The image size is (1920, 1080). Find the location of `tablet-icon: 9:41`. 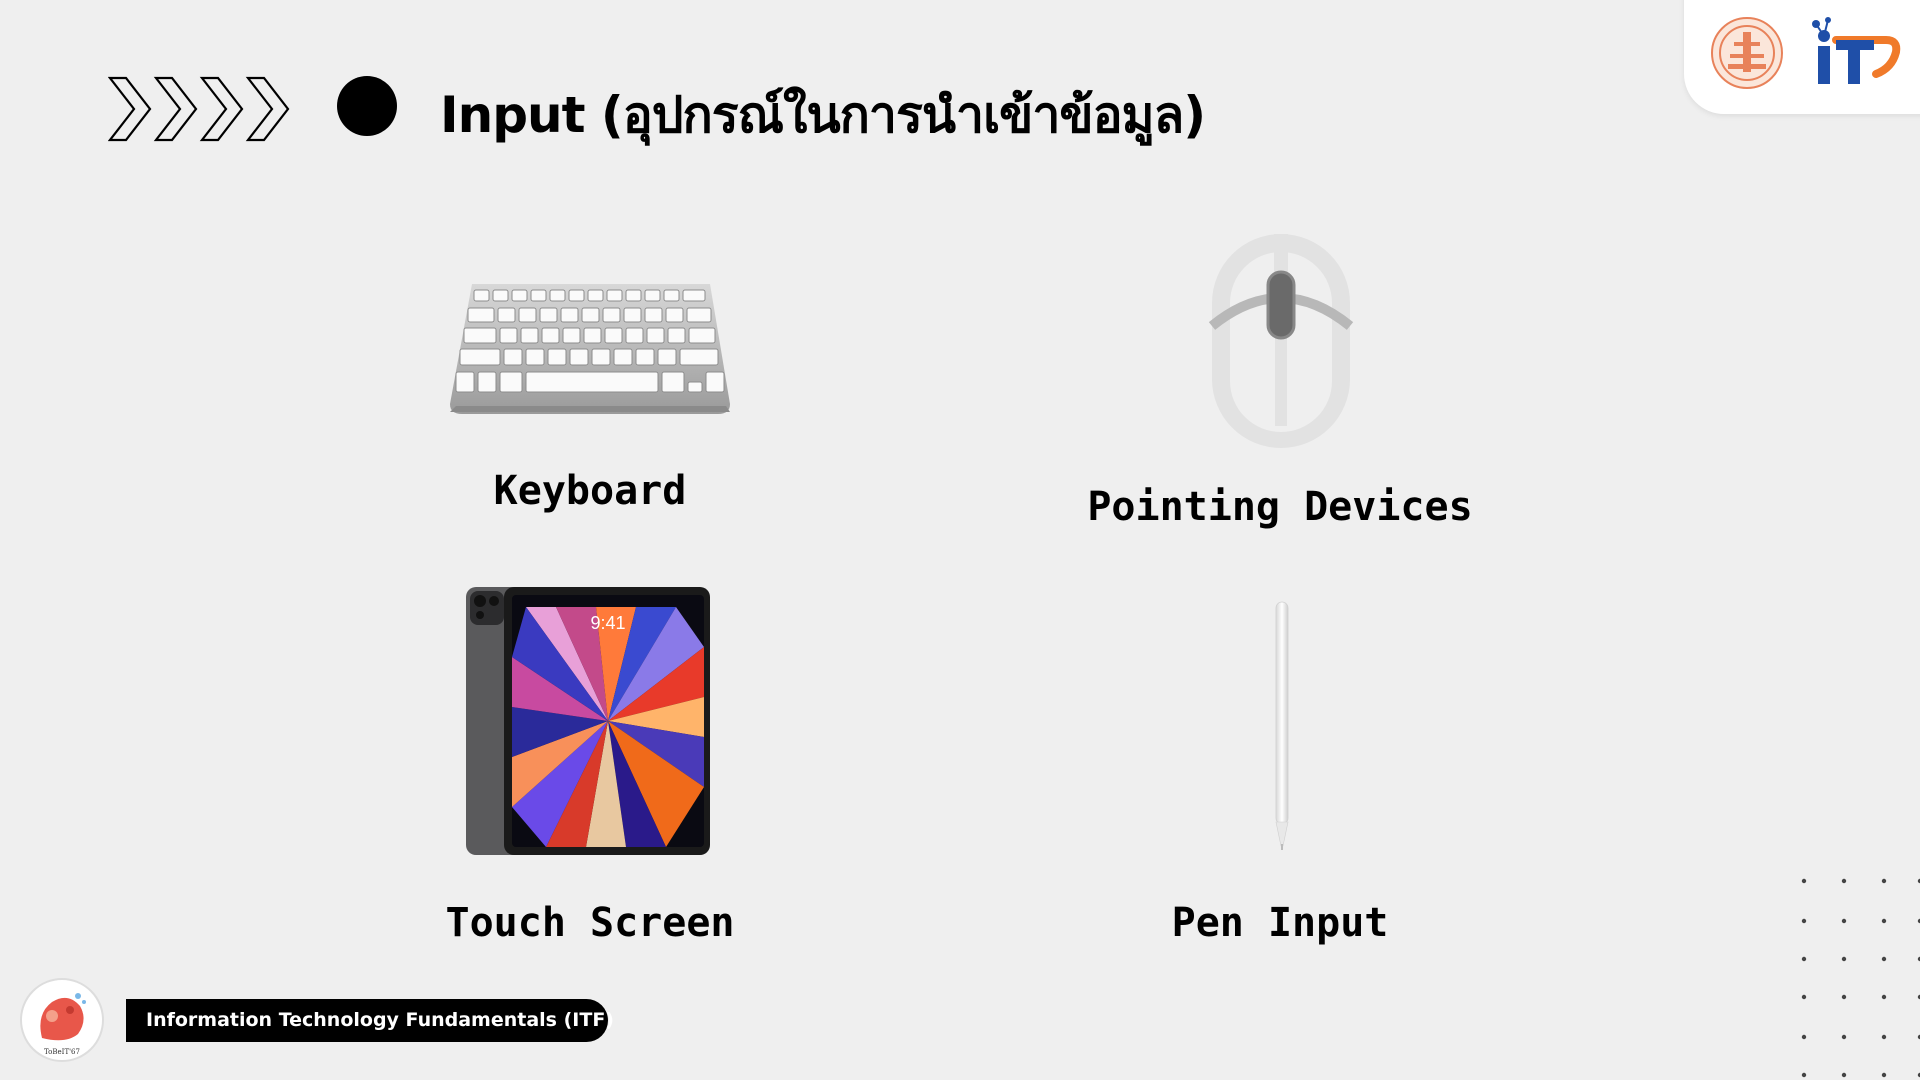

tablet-icon: 9:41 is located at coordinates (588, 721).